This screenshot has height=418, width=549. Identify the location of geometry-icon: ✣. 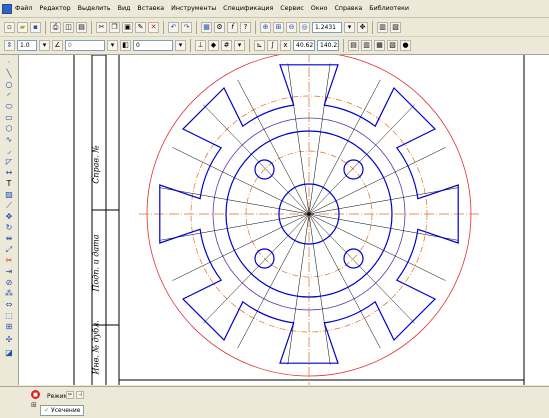
(9, 340).